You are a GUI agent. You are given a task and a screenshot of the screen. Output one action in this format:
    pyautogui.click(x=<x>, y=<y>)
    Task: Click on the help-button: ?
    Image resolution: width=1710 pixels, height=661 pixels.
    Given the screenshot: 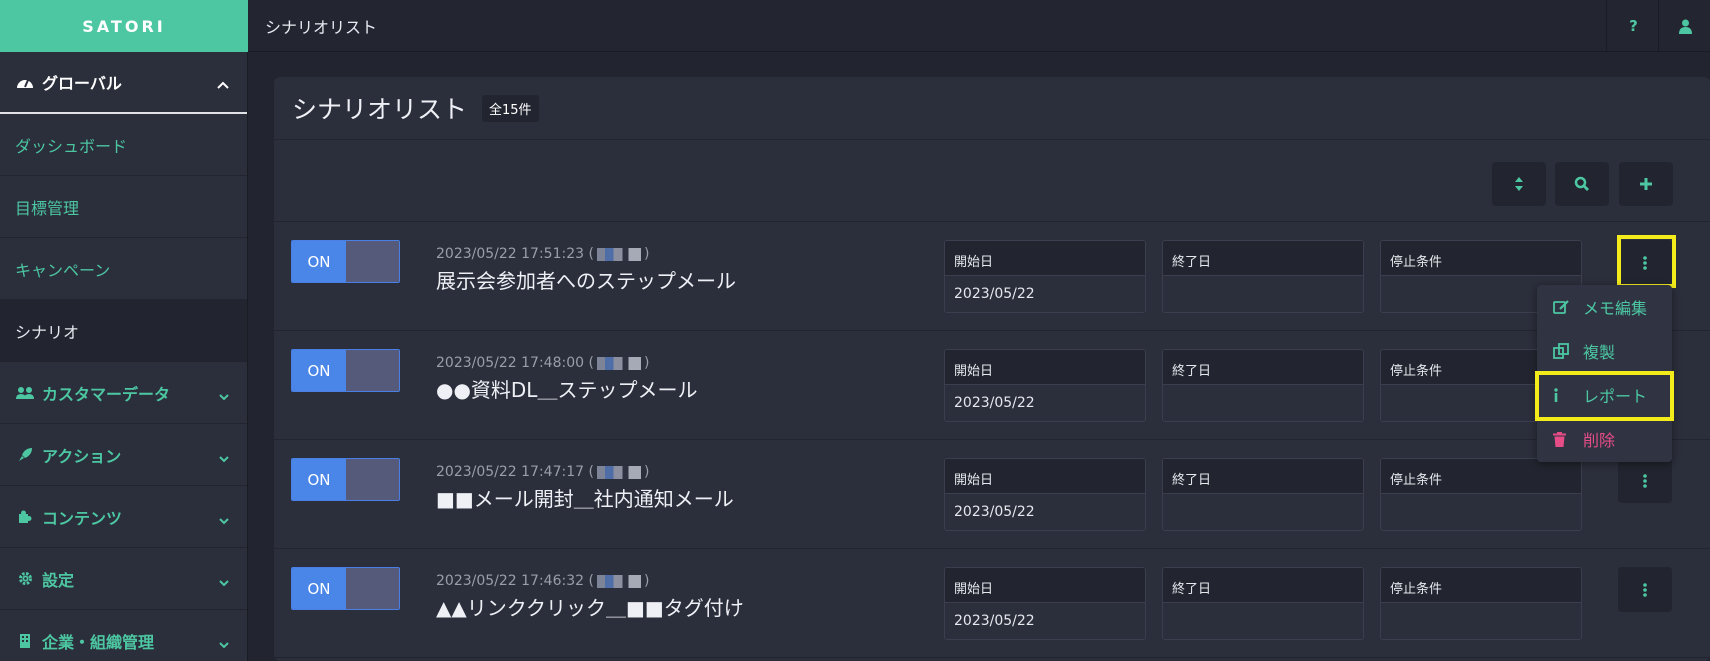 What is the action you would take?
    pyautogui.click(x=1633, y=26)
    